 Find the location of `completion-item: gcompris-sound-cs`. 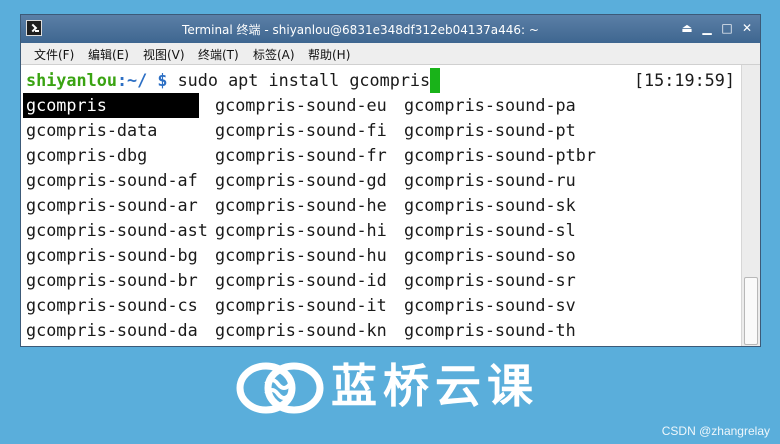

completion-item: gcompris-sound-cs is located at coordinates (112, 305).